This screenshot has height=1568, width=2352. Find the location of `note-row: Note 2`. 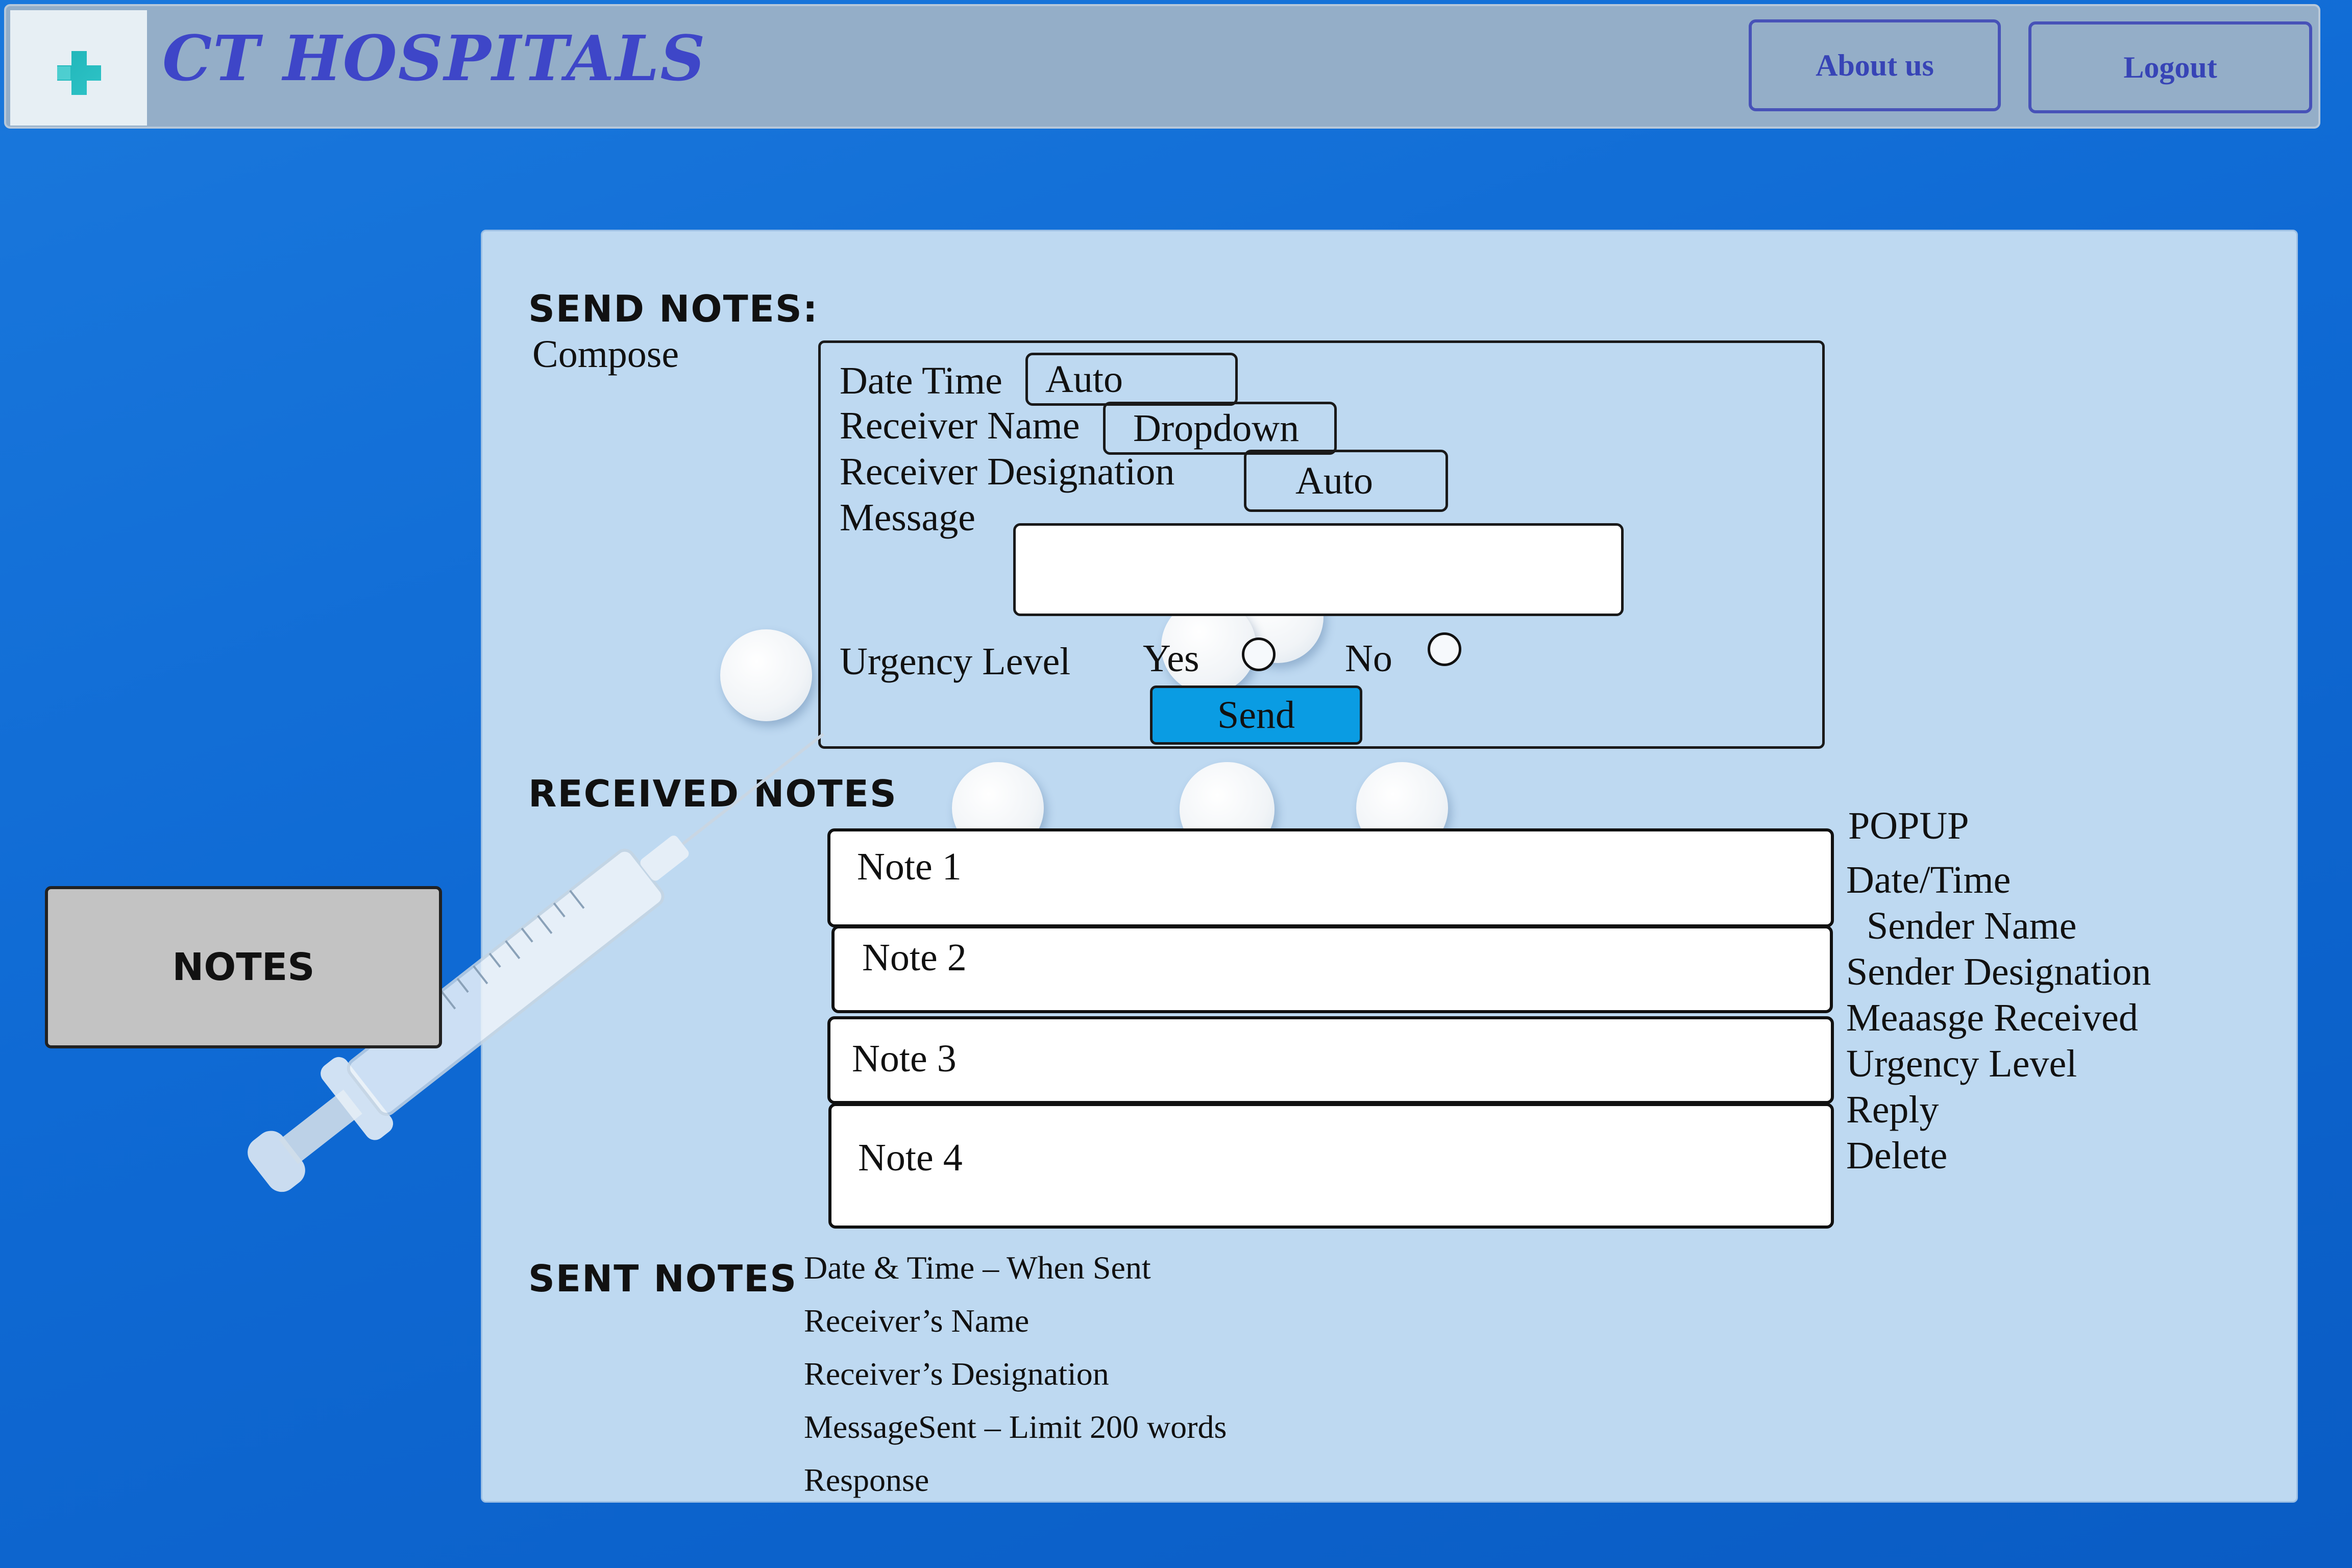

note-row: Note 2 is located at coordinates (1332, 969).